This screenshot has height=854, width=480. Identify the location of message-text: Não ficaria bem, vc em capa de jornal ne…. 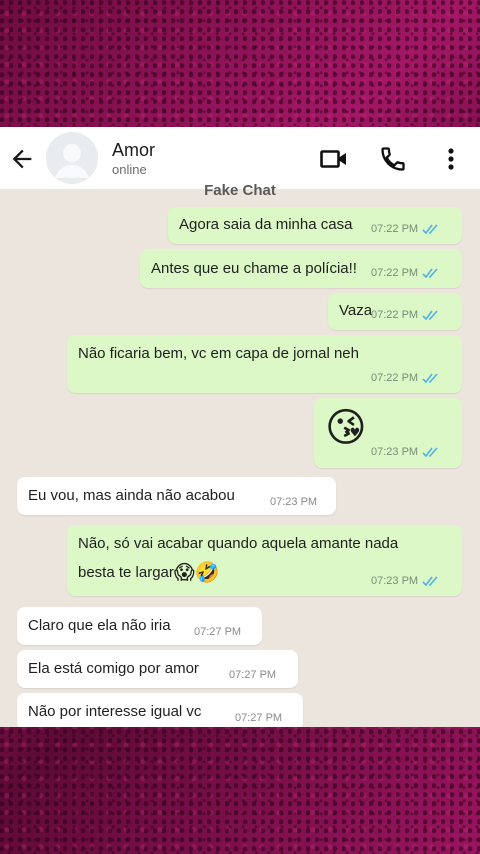
(218, 353).